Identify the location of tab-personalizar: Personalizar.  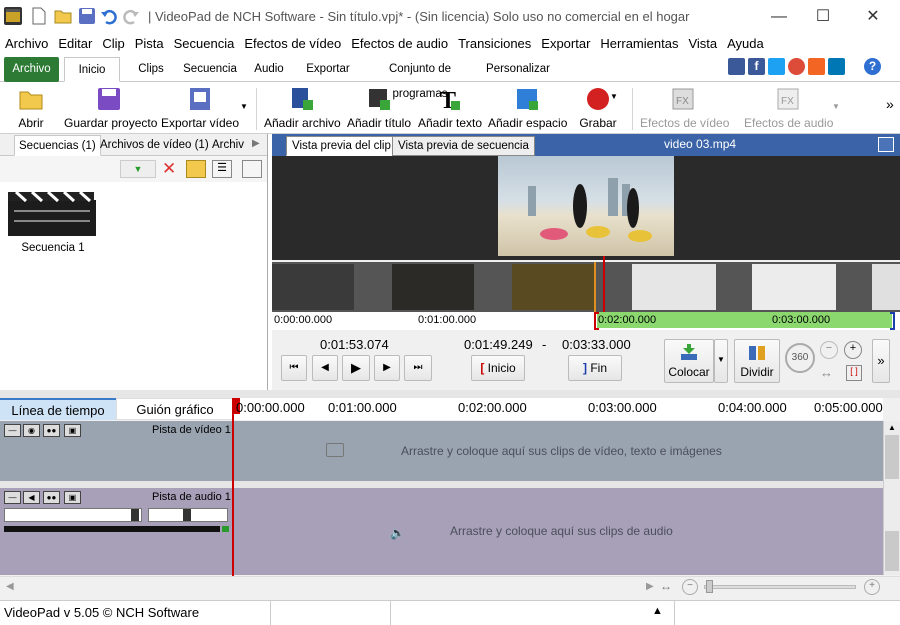
(518, 69).